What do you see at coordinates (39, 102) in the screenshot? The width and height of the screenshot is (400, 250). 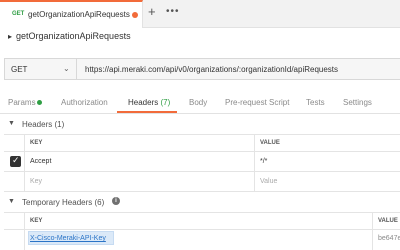 I see `params-indicator-icon` at bounding box center [39, 102].